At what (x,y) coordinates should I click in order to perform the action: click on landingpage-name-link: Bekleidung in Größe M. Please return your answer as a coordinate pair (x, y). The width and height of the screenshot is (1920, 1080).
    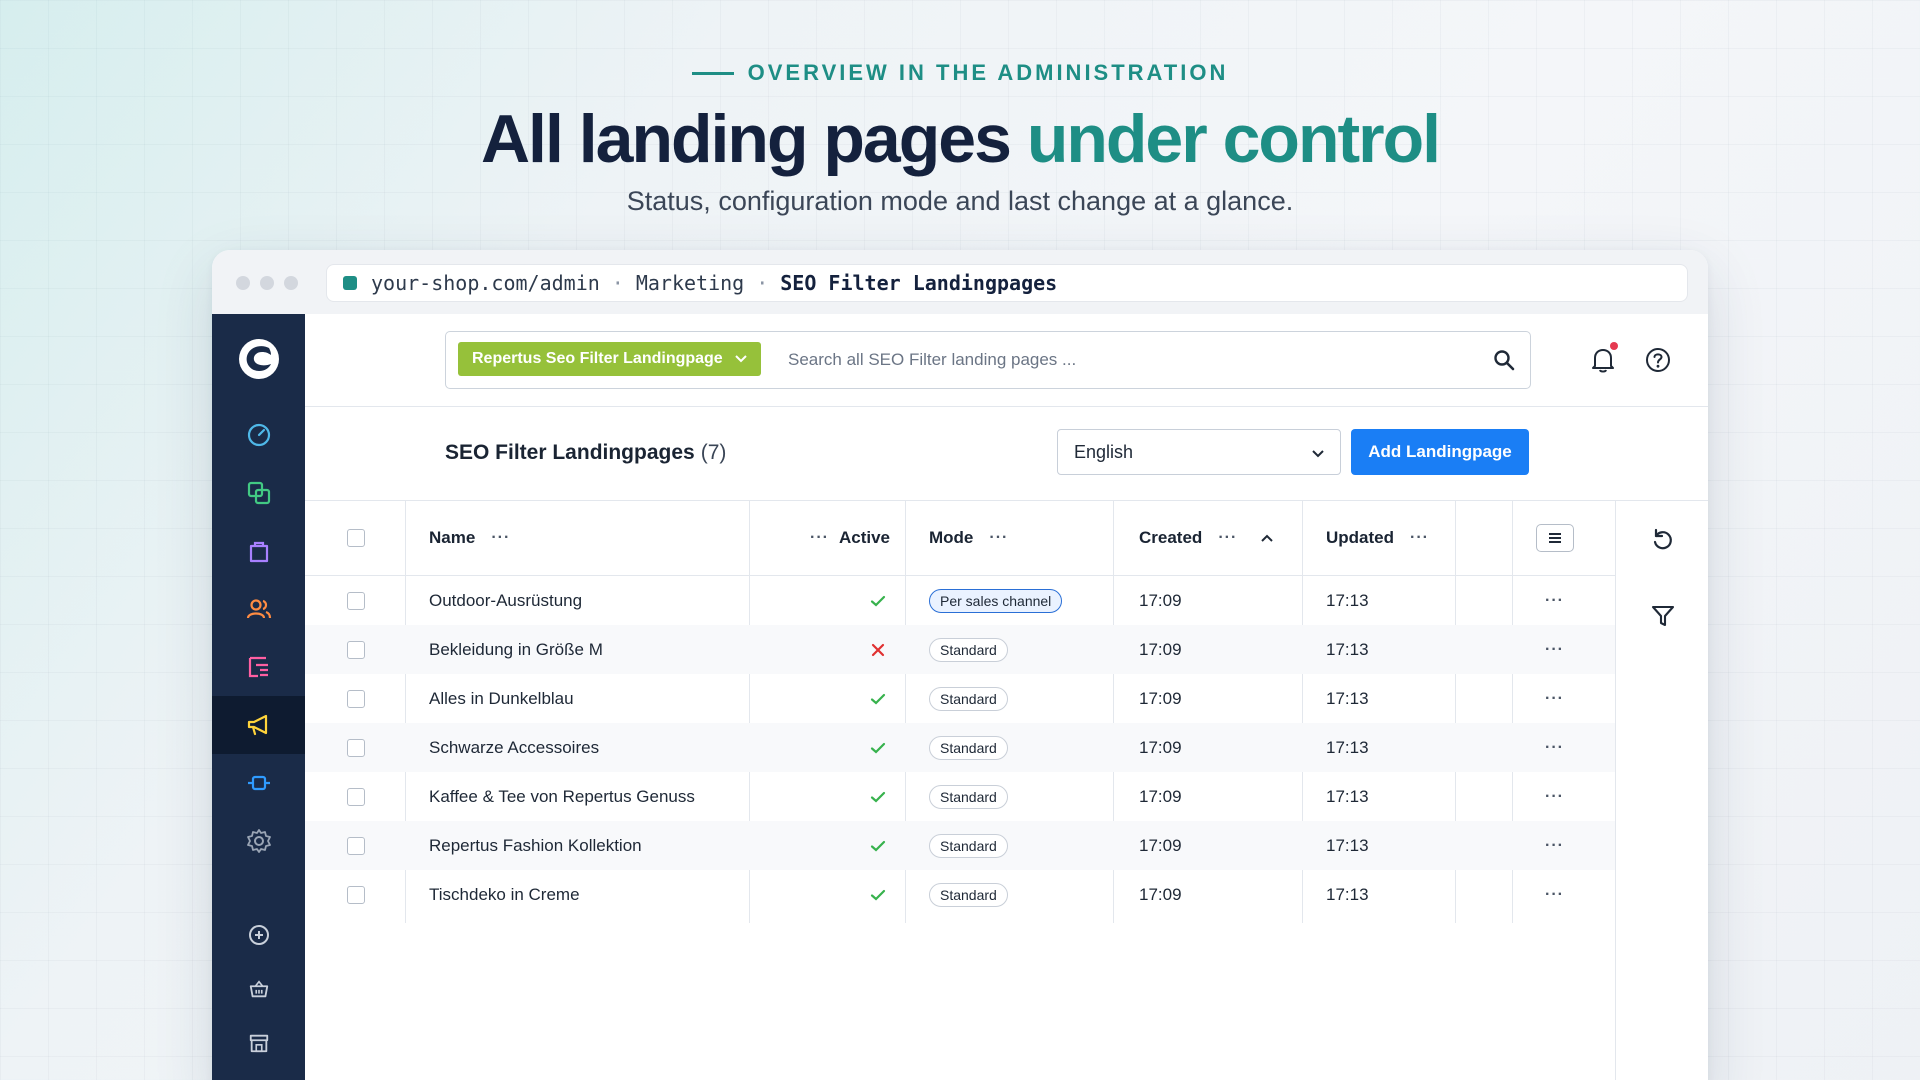
    Looking at the image, I should click on (516, 650).